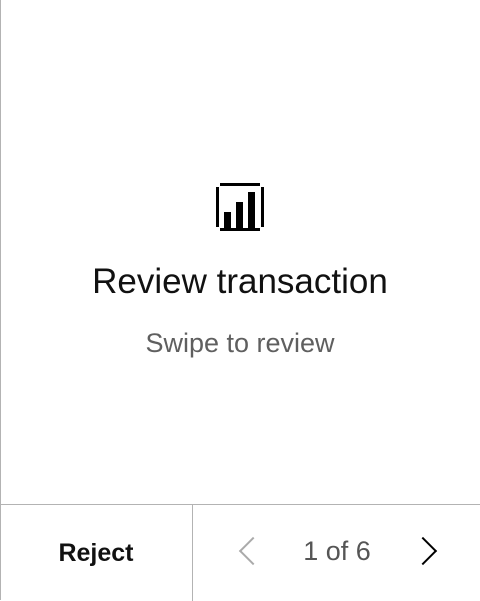  Describe the element at coordinates (96, 553) in the screenshot. I see `reject-button: Reject` at that location.